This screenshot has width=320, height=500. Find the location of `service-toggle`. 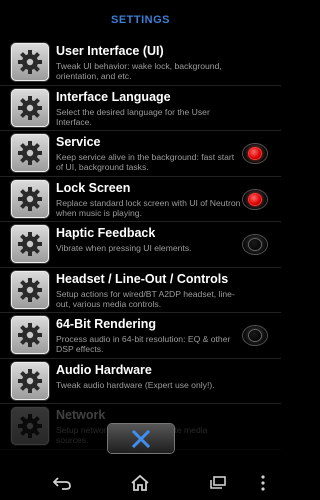

service-toggle is located at coordinates (255, 153).